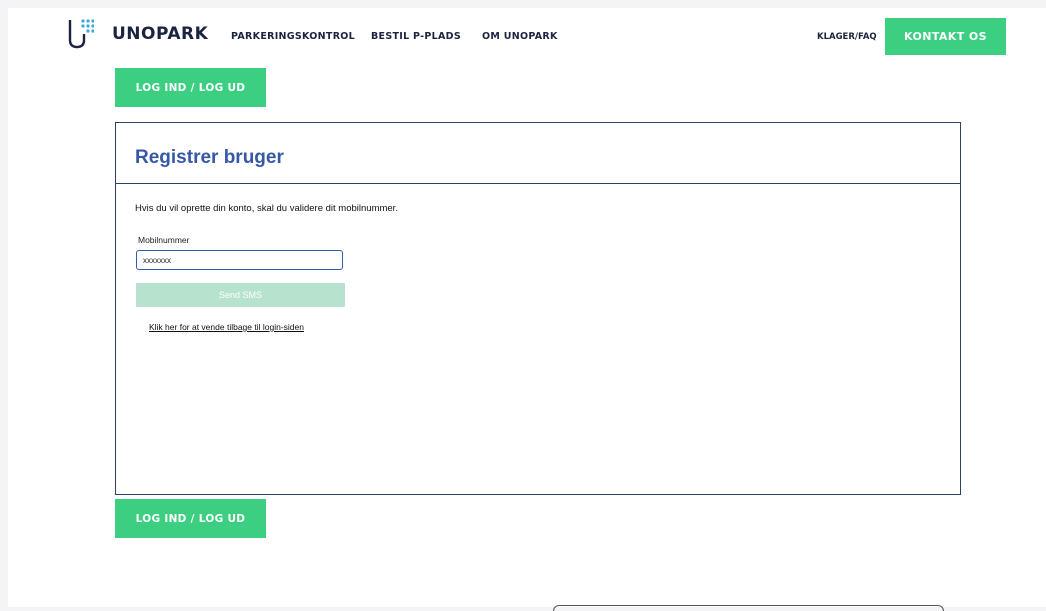  I want to click on login-logout-button-top: LOG IND / LOG UD, so click(190, 87).